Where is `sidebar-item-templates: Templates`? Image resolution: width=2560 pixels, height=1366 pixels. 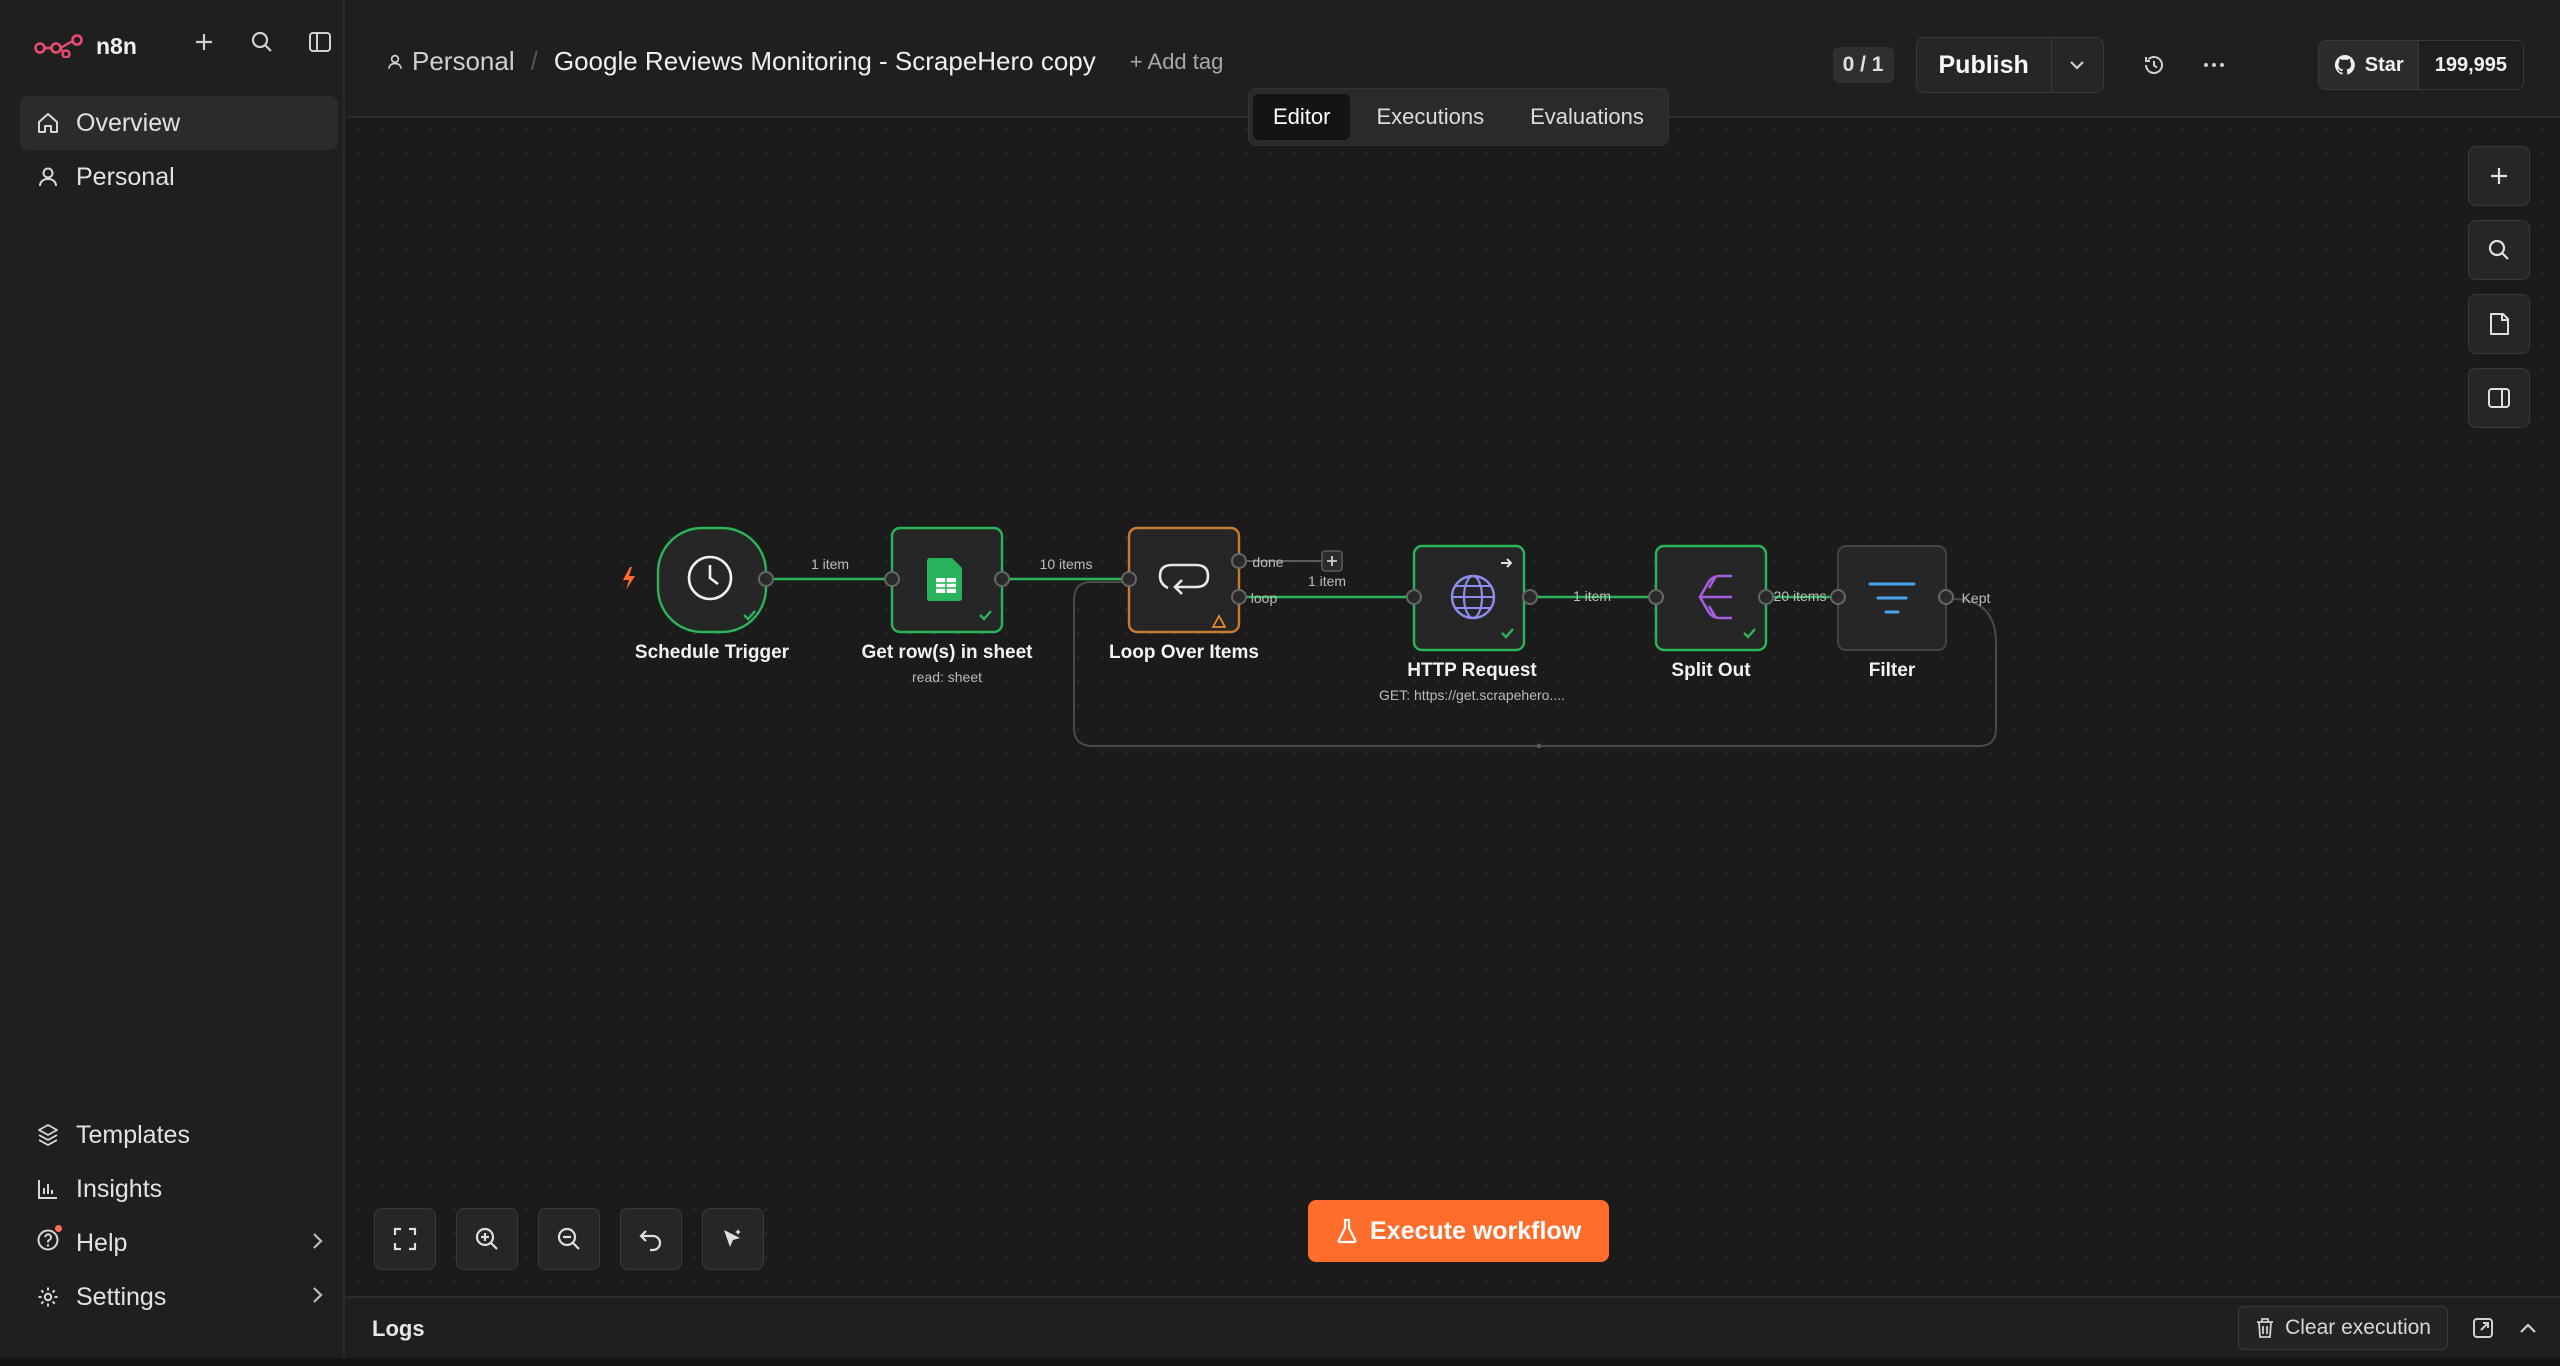
sidebar-item-templates: Templates is located at coordinates (179, 1135).